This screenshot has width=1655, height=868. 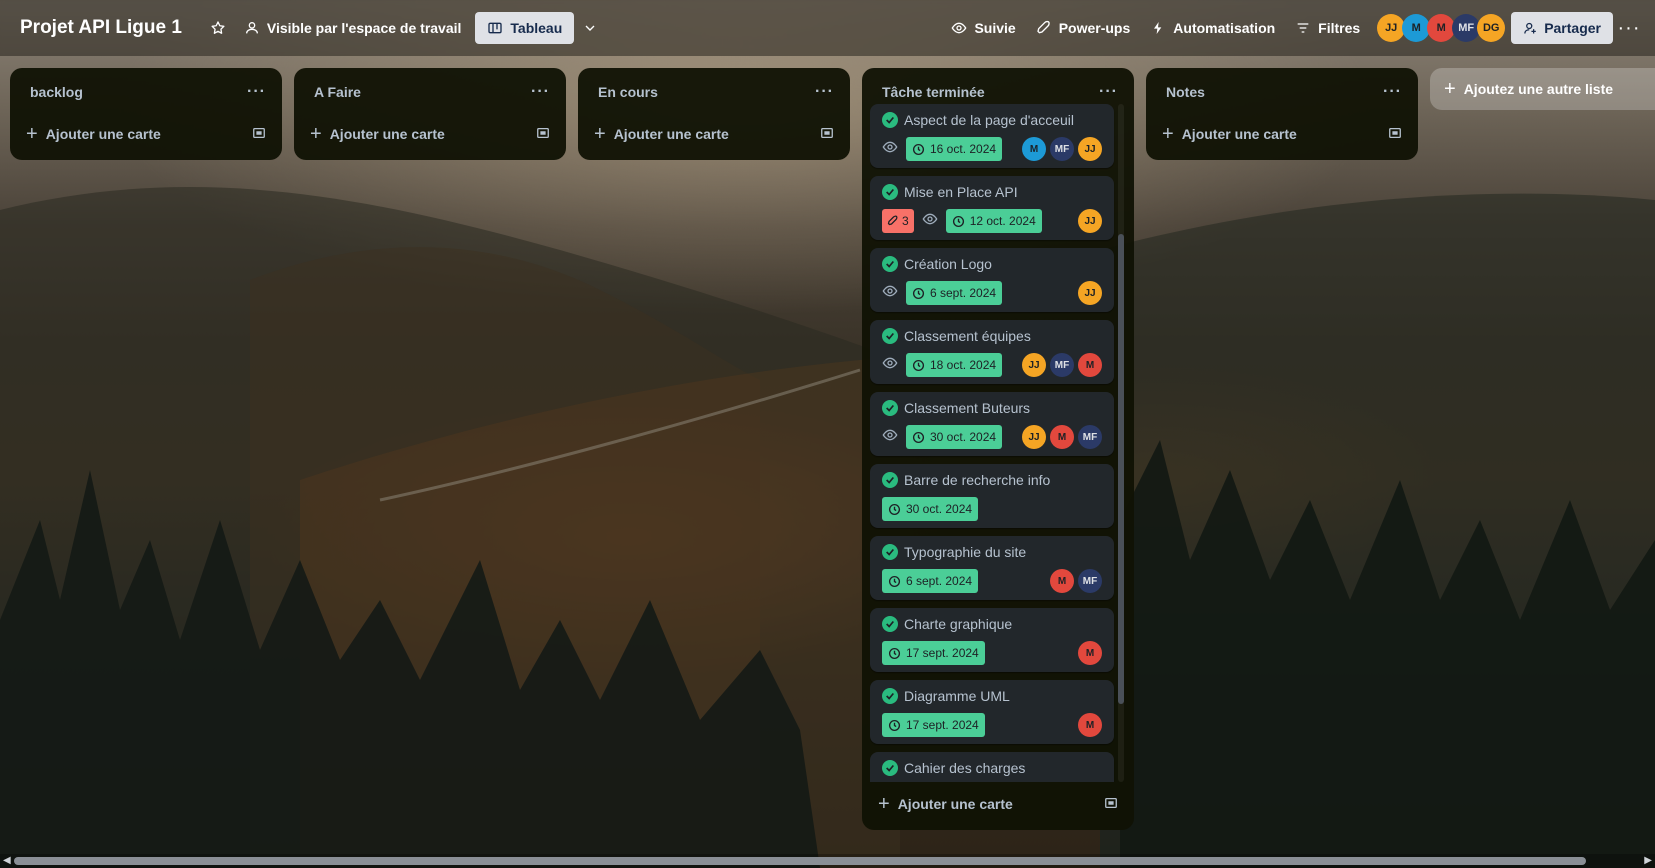 I want to click on filters-button: Filtres, so click(x=1327, y=28).